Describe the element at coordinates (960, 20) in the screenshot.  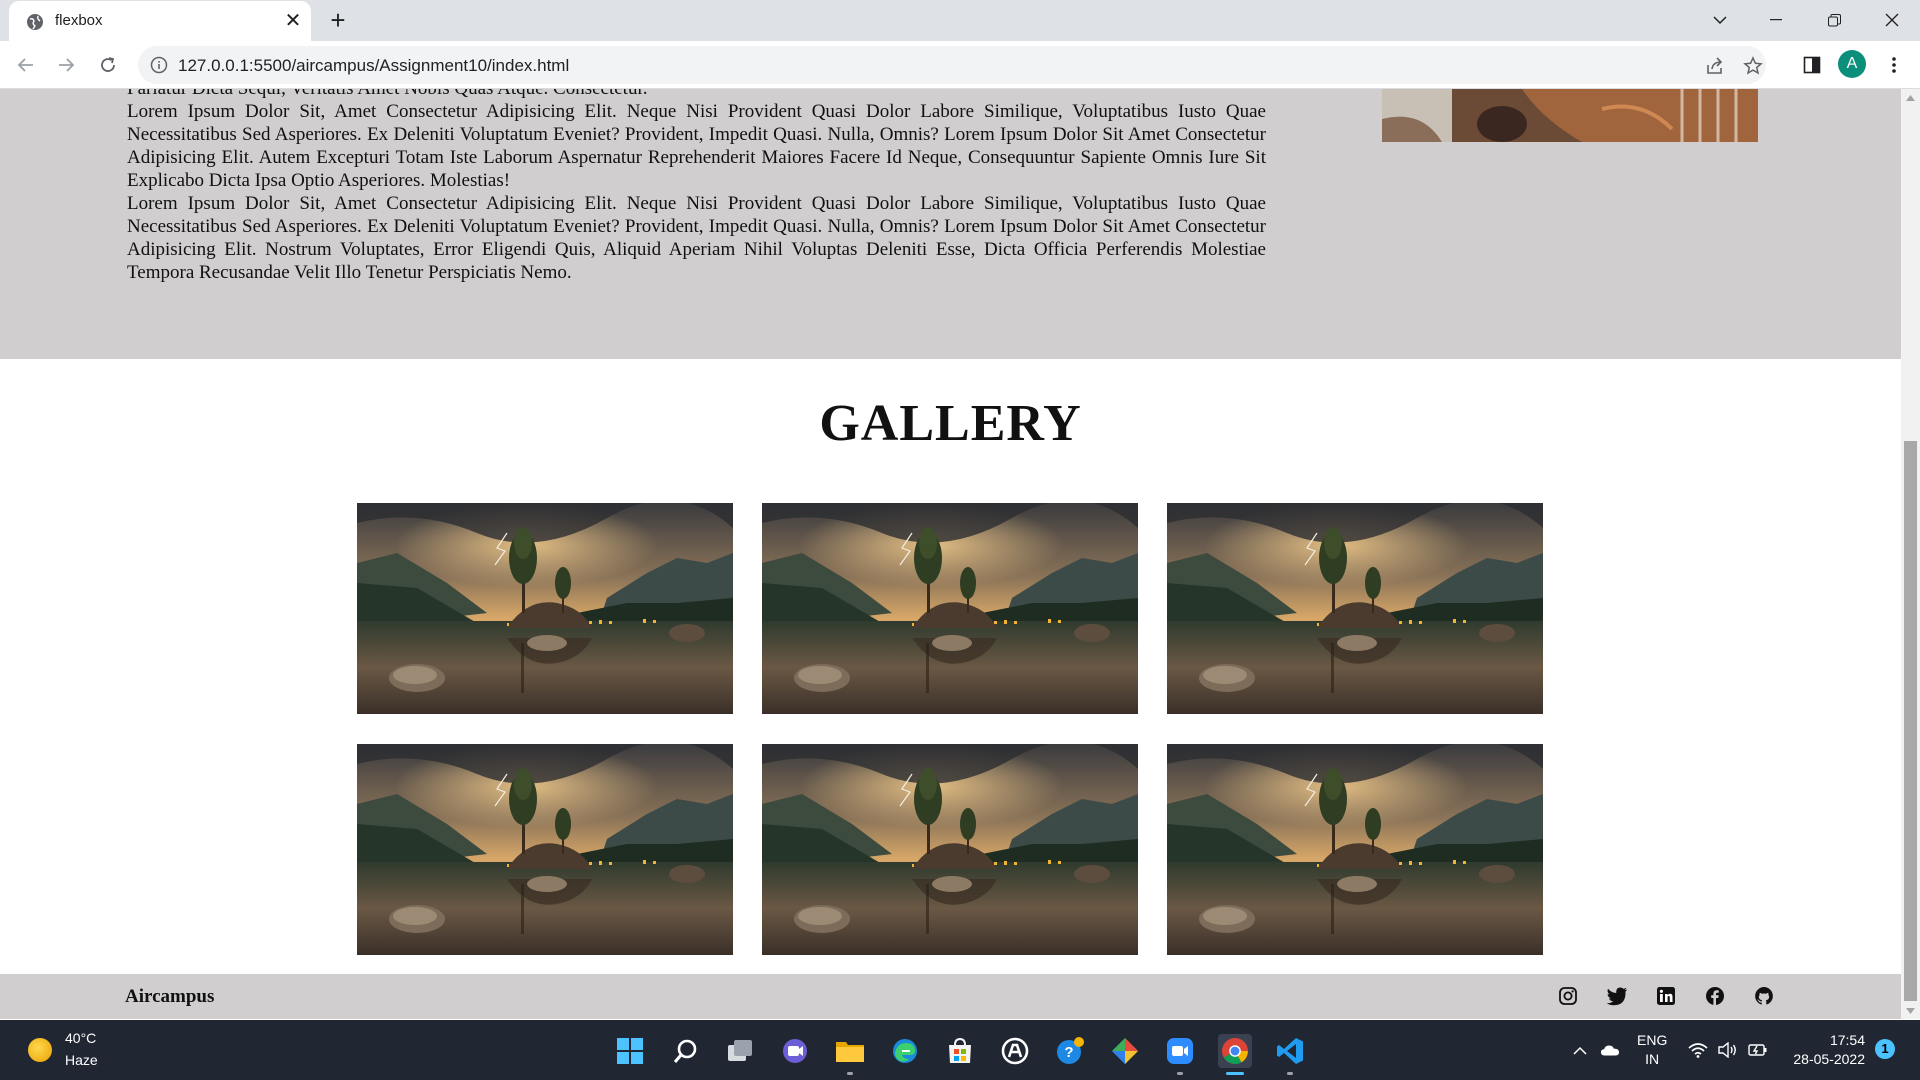
I see `browser-tab-strip: flexbox ✕ +` at that location.